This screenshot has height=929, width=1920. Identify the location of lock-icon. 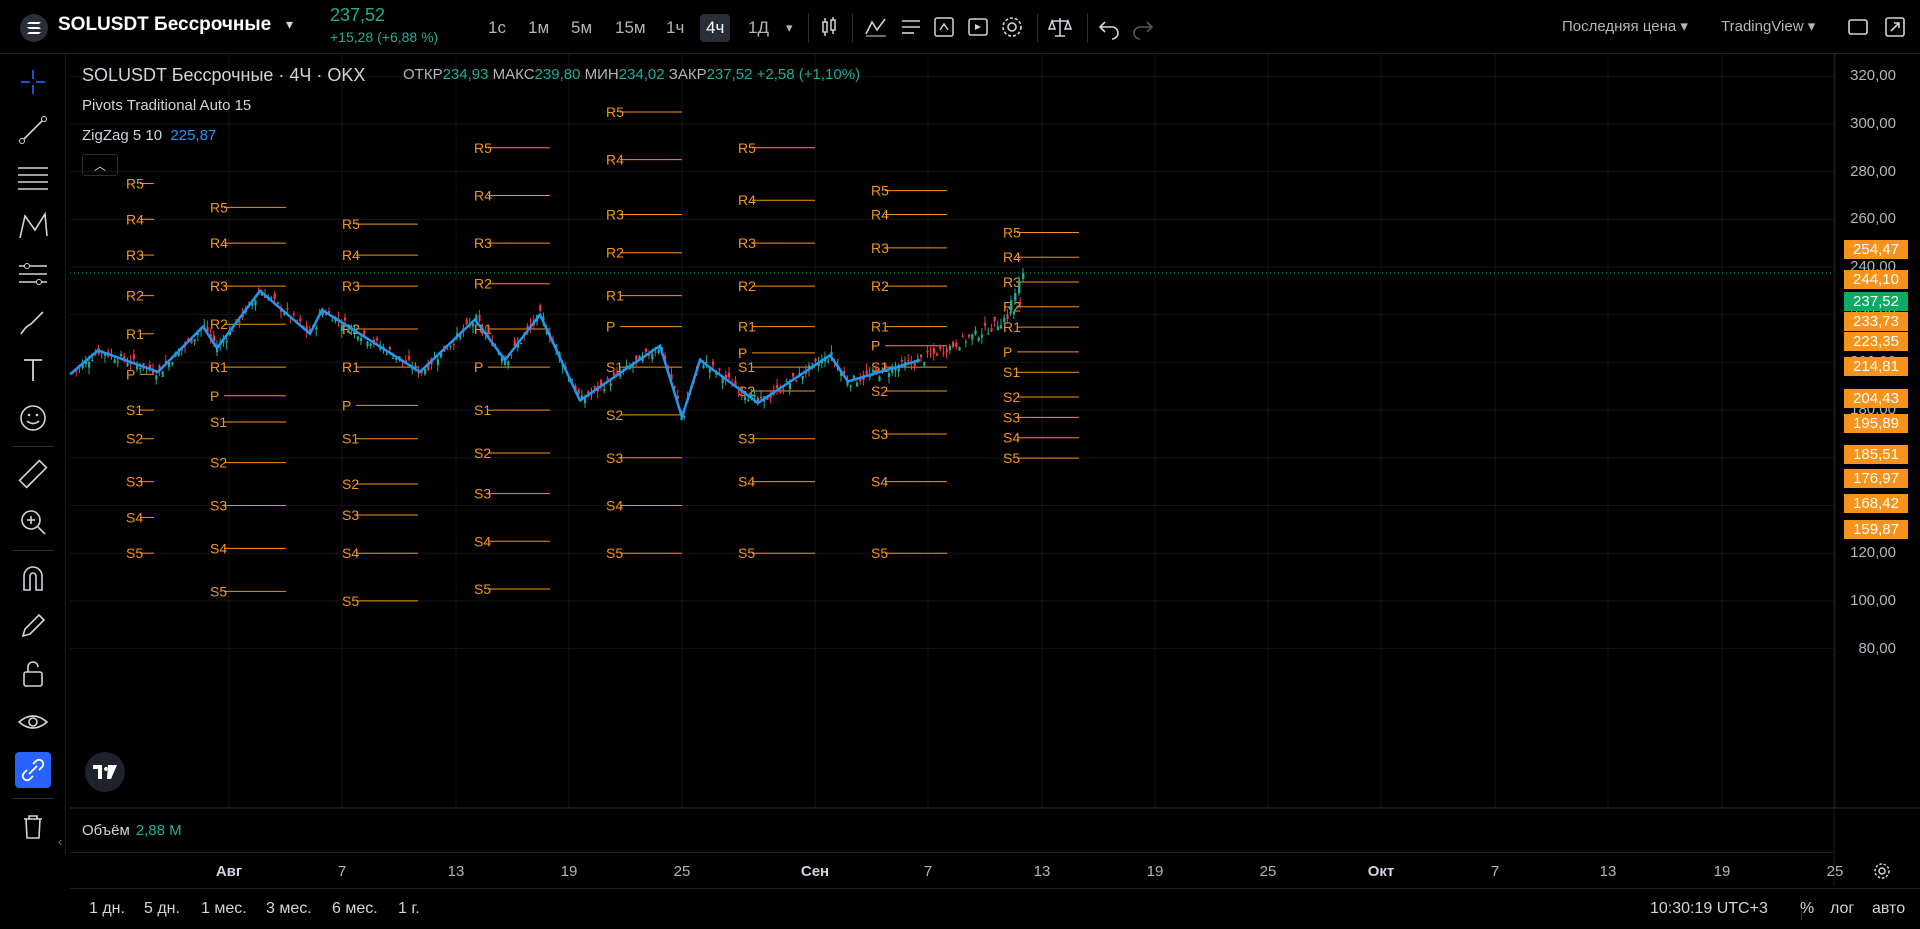
(33, 674).